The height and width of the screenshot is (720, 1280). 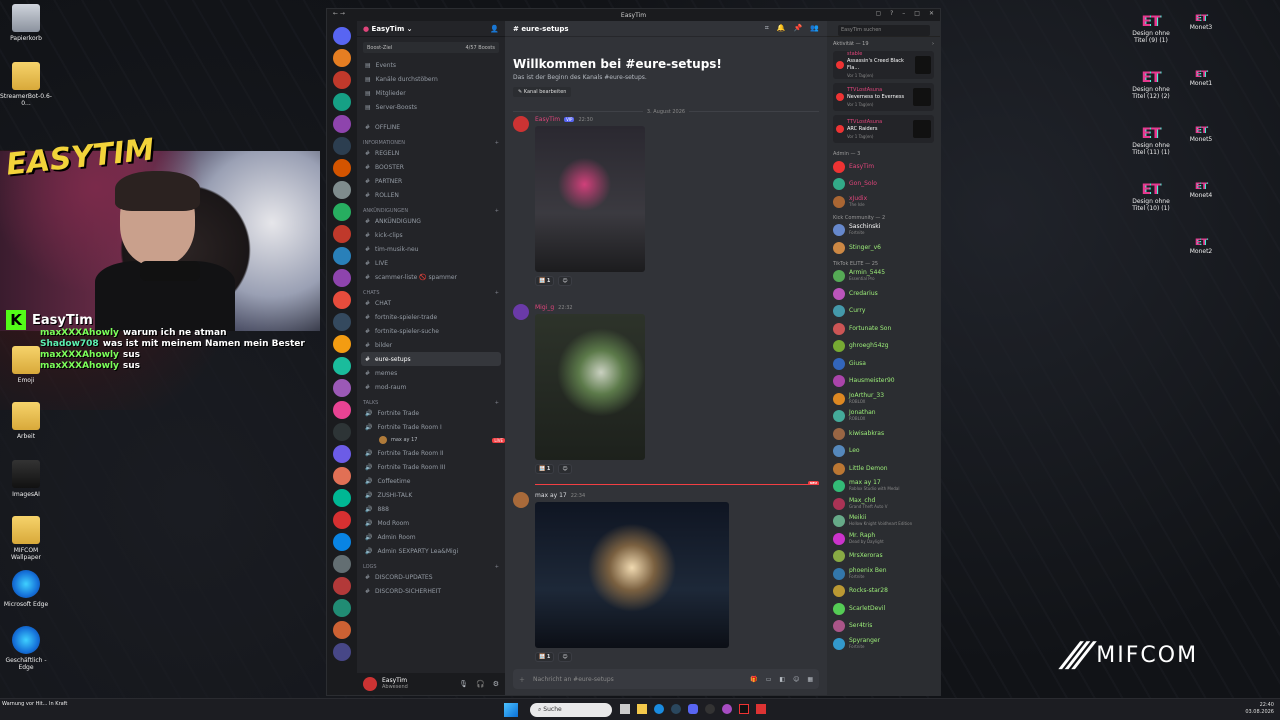 I want to click on member-item: max ay 17 Roblox Studio with Medal, so click(x=883, y=487).